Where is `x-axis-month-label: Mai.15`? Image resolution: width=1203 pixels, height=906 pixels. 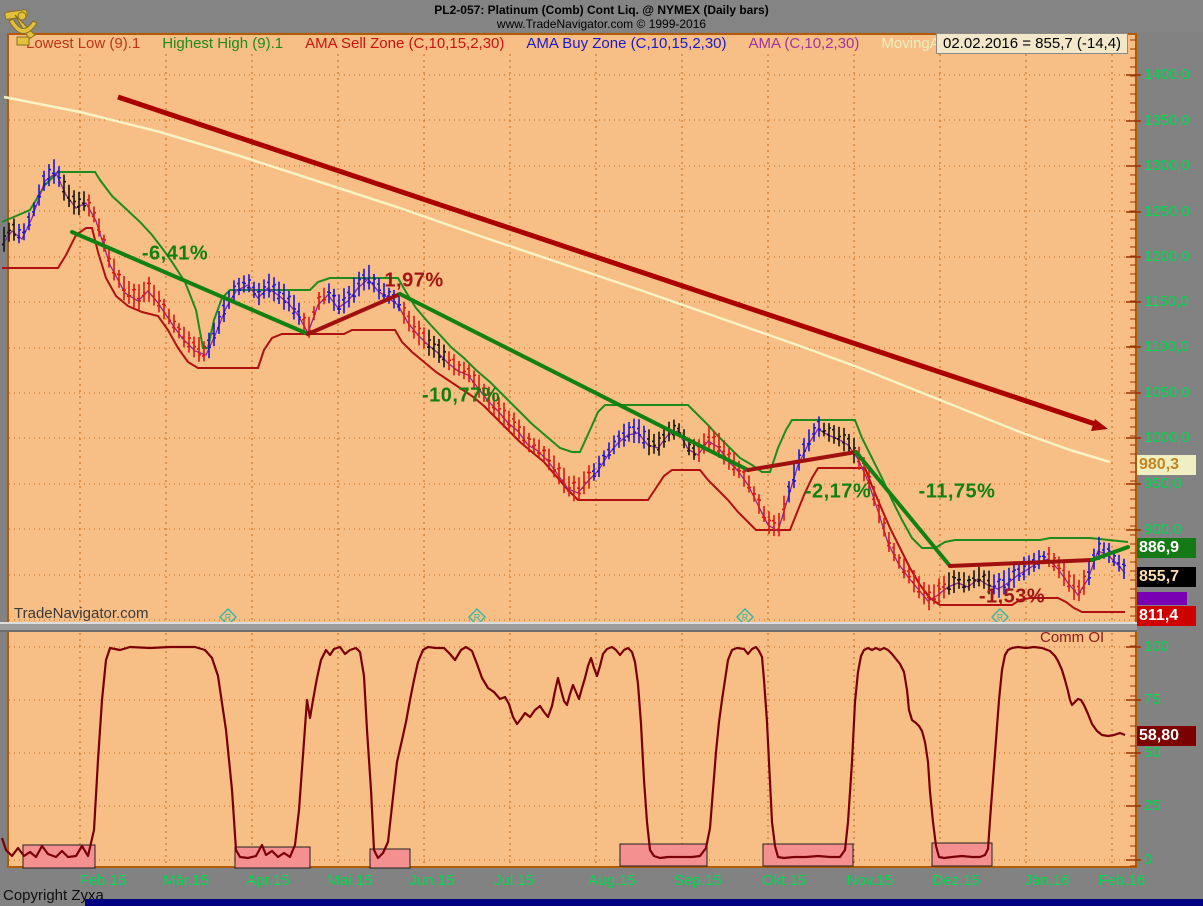 x-axis-month-label: Mai.15 is located at coordinates (350, 880).